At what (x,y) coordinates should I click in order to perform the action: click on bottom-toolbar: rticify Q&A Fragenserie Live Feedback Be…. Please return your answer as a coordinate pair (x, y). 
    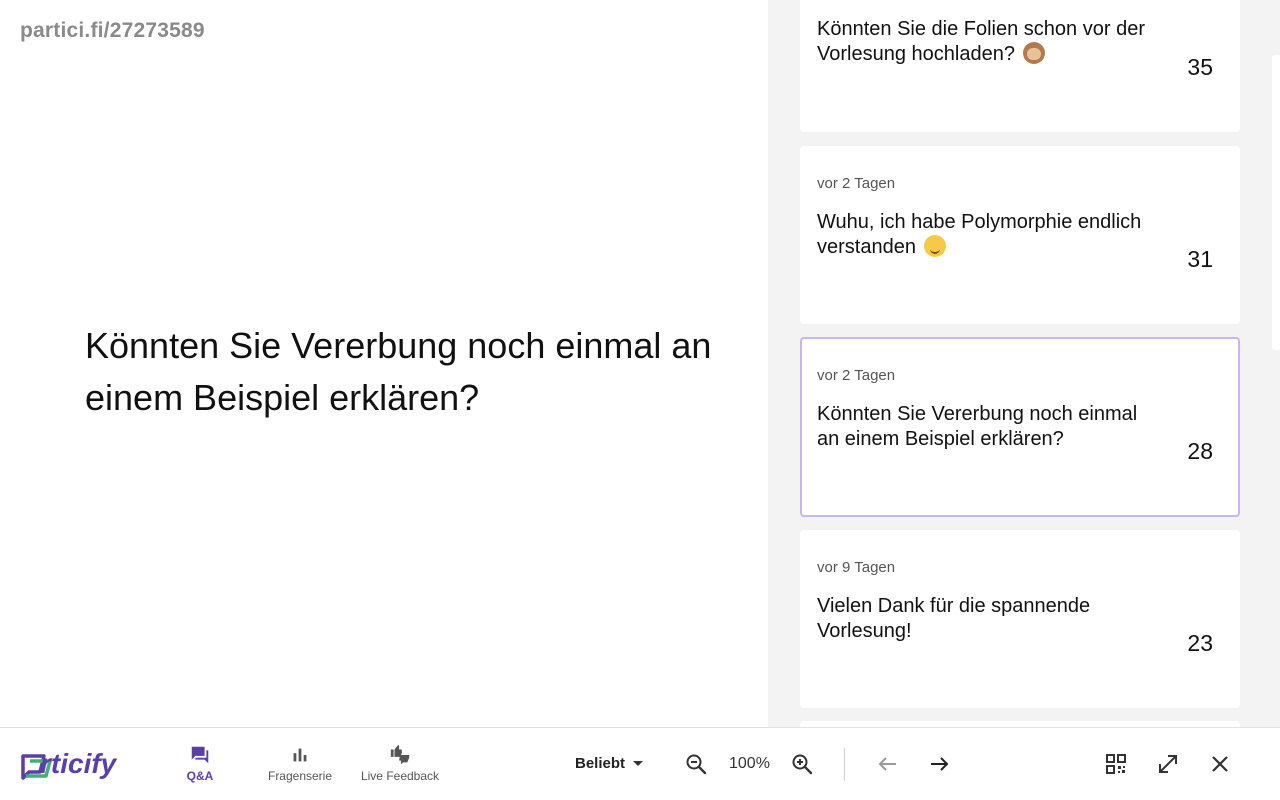
    Looking at the image, I should click on (640, 763).